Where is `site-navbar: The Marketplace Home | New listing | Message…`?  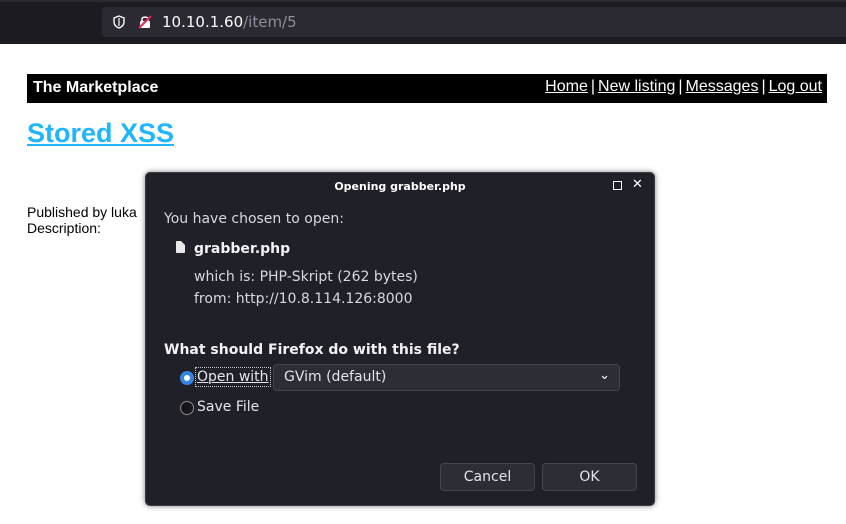
site-navbar: The Marketplace Home | New listing | Message… is located at coordinates (427, 88).